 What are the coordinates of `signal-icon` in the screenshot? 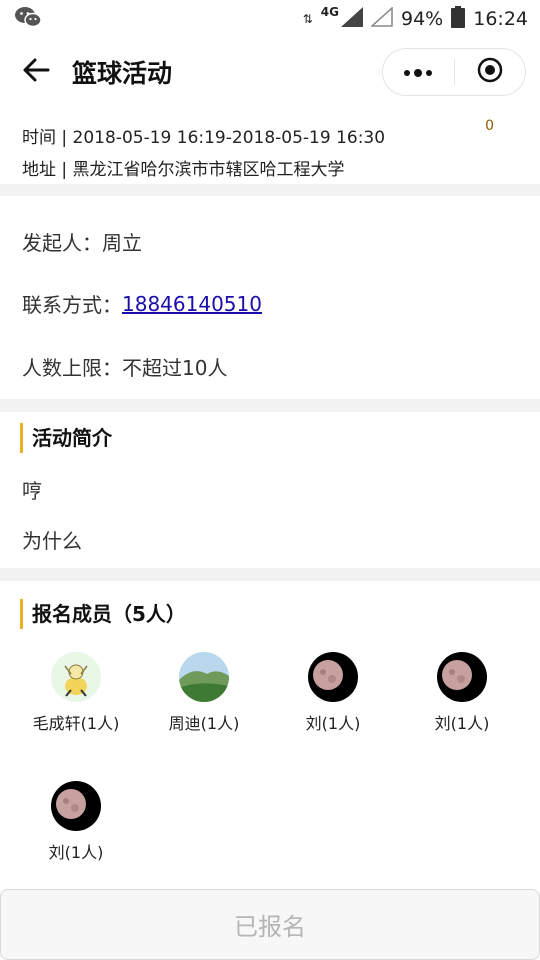 It's located at (352, 19).